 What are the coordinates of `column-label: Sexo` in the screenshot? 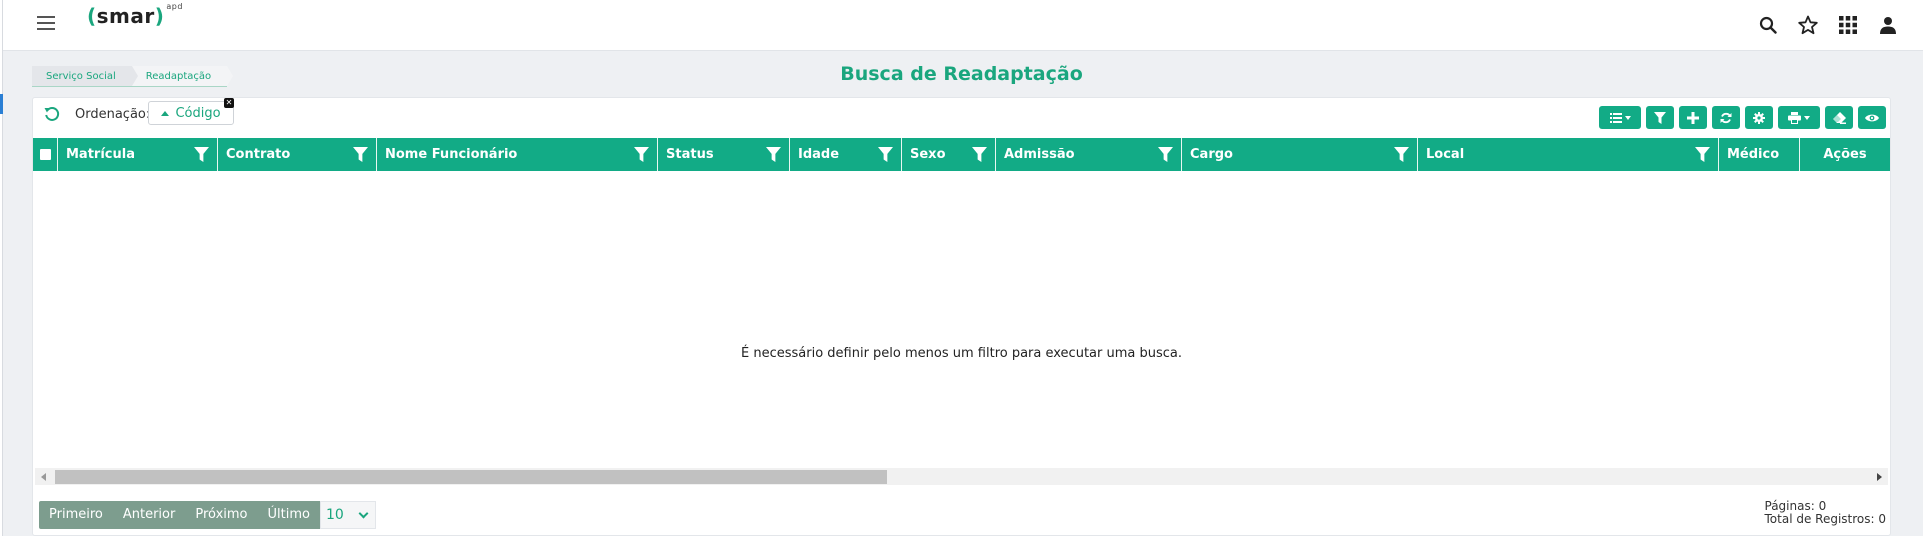 It's located at (928, 154).